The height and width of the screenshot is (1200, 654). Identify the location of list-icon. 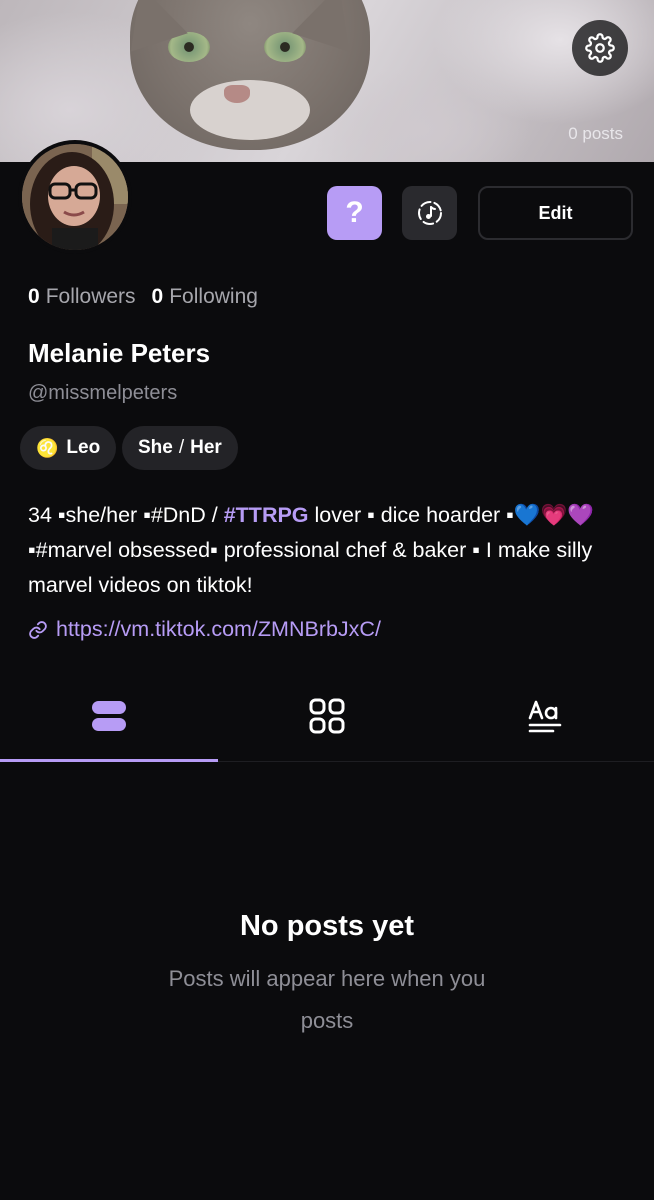
(109, 715).